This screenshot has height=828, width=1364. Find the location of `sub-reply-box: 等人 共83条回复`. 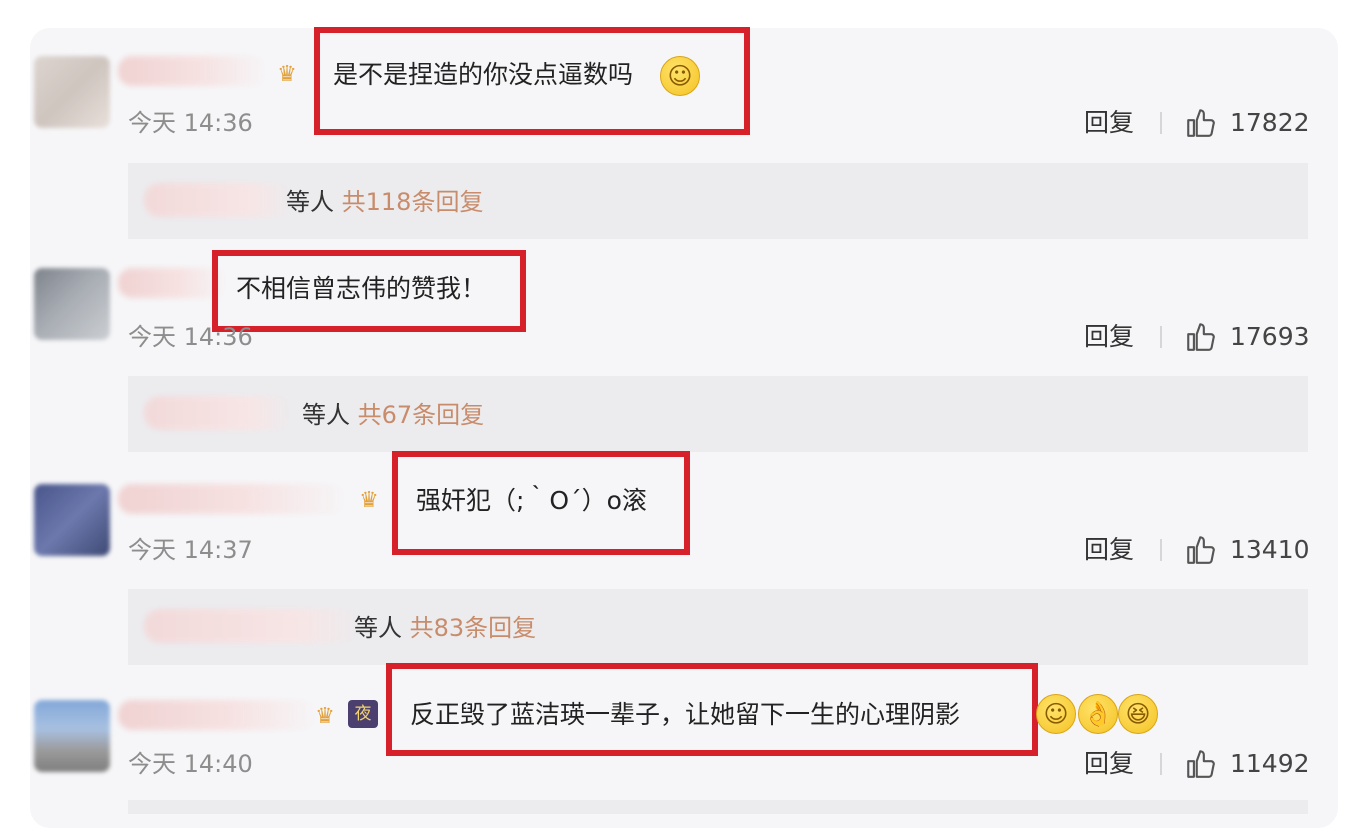

sub-reply-box: 等人 共83条回复 is located at coordinates (718, 627).